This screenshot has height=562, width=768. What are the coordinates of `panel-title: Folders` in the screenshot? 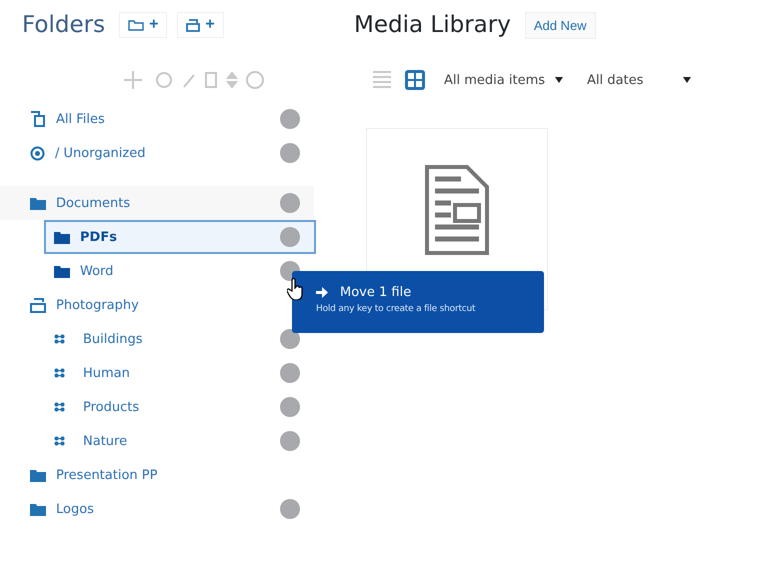 It's located at (64, 25).